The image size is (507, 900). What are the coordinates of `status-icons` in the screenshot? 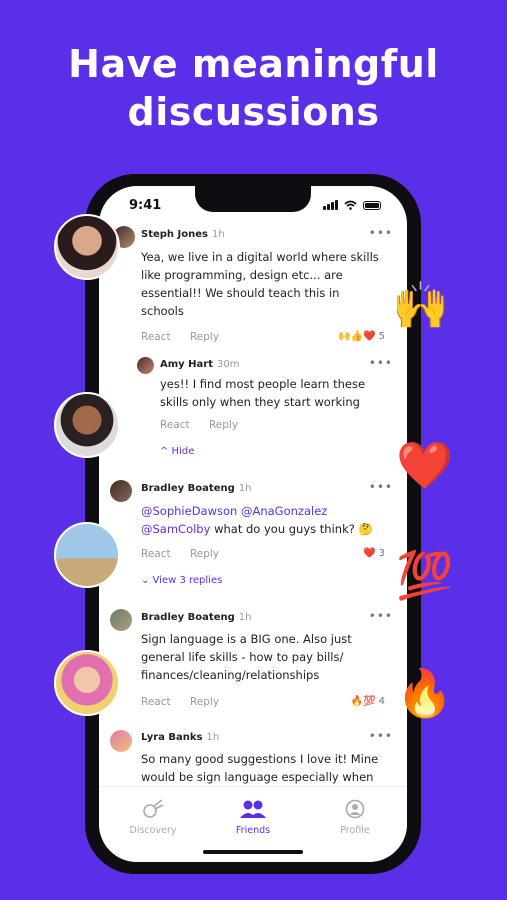 It's located at (352, 205).